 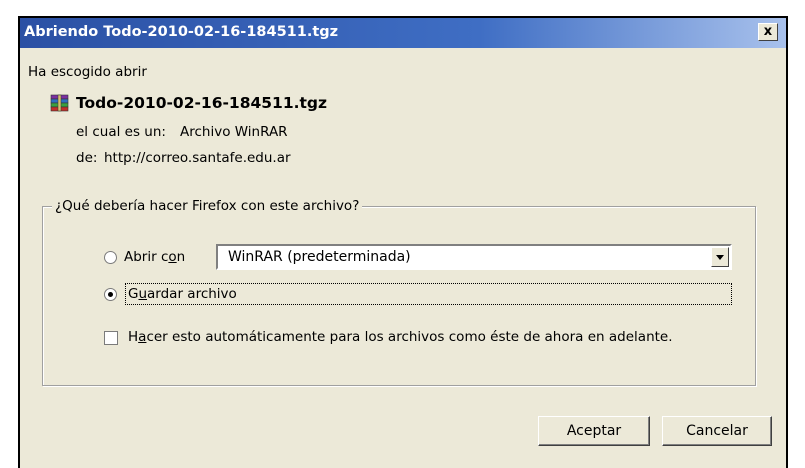 I want to click on save-file-radio, so click(x=110, y=294).